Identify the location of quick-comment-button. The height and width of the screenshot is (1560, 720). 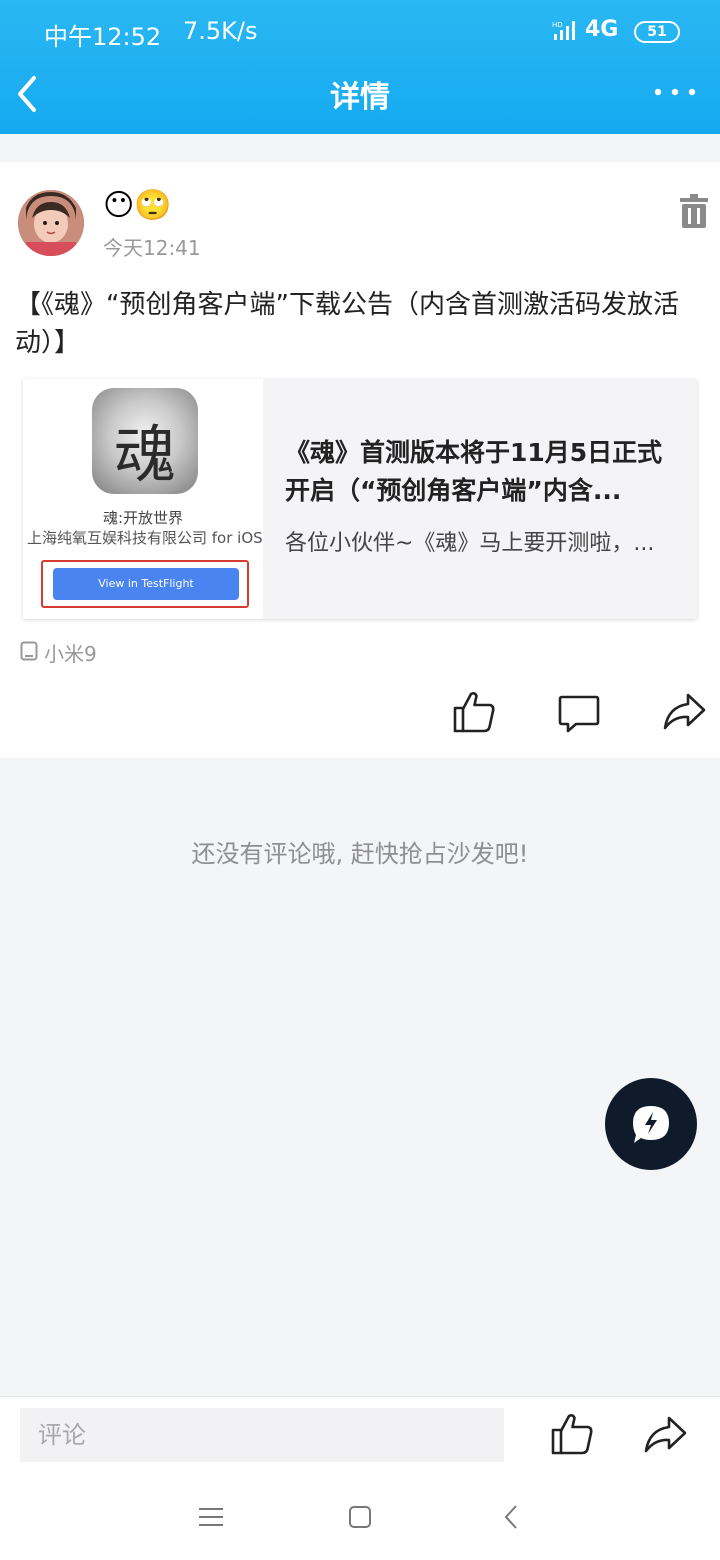
(651, 1124).